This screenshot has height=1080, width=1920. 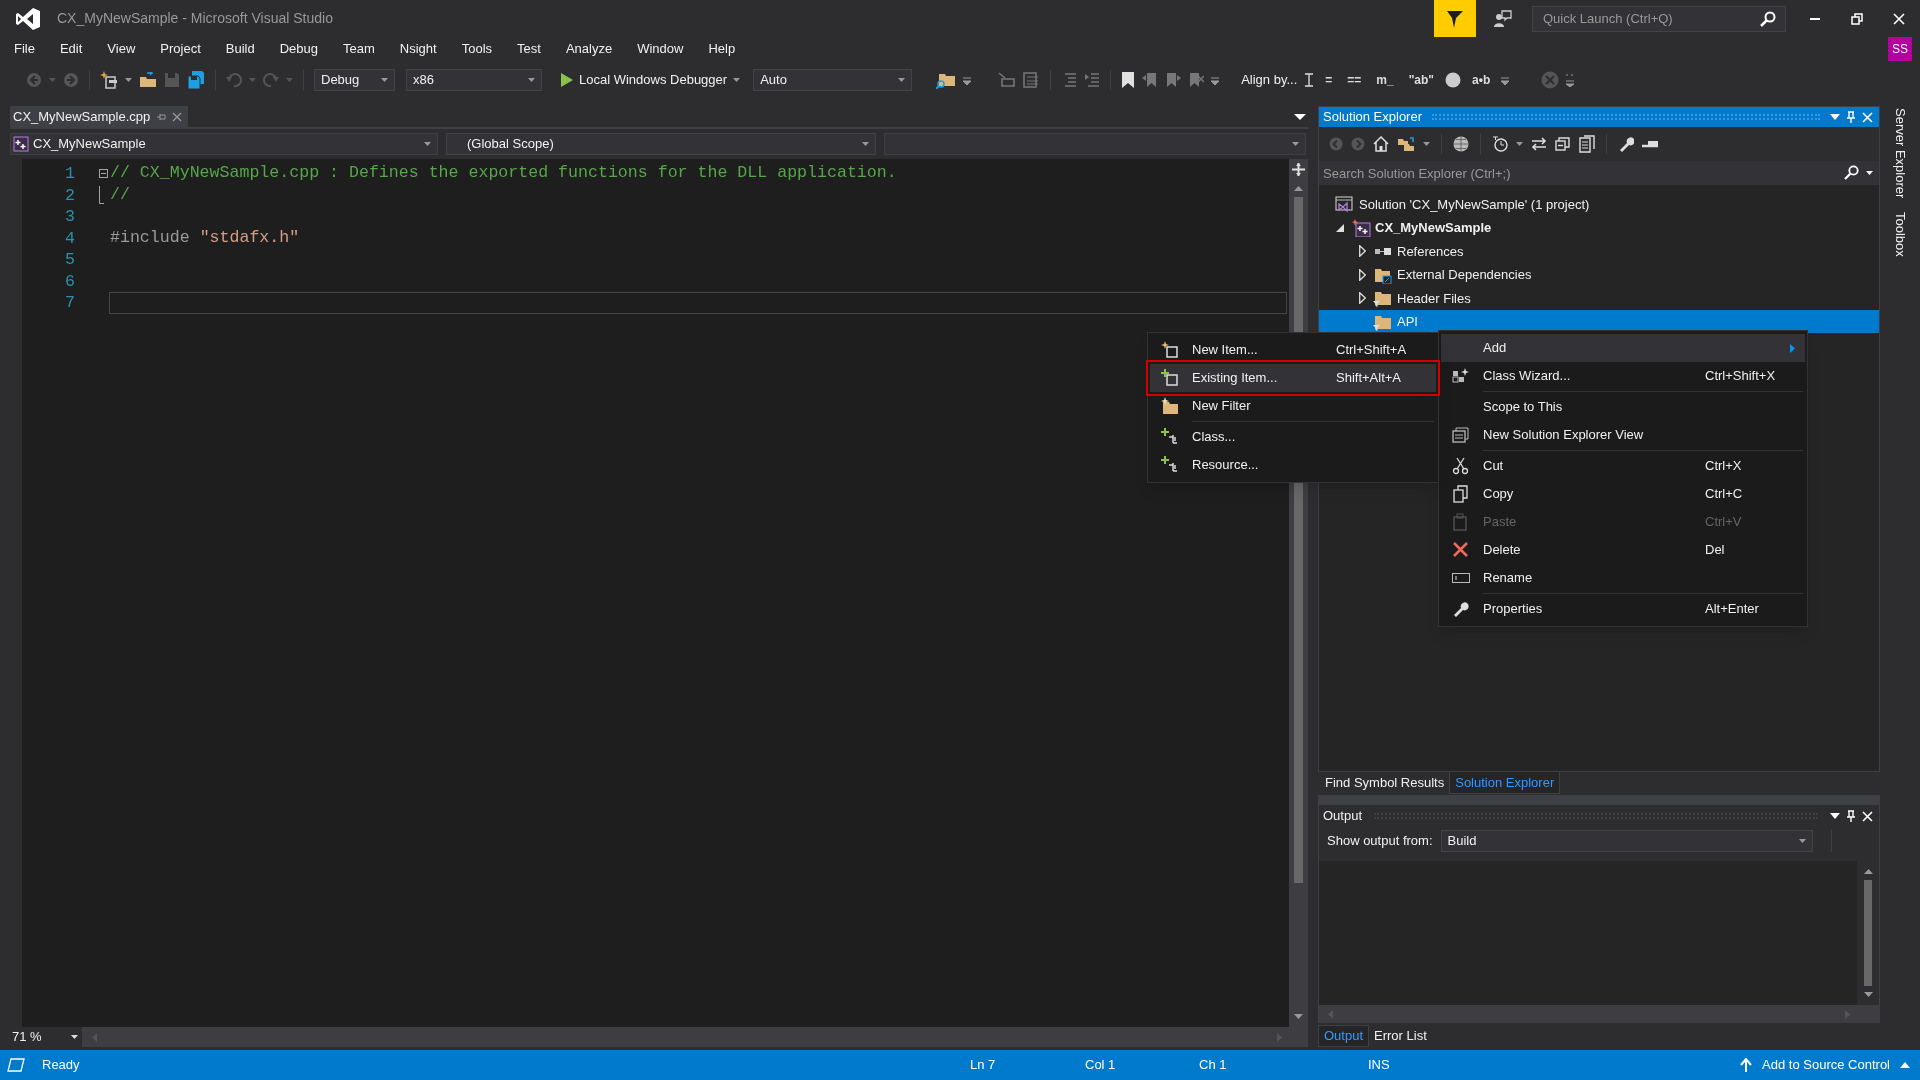 I want to click on platform-dropdown: x86, so click(x=474, y=80).